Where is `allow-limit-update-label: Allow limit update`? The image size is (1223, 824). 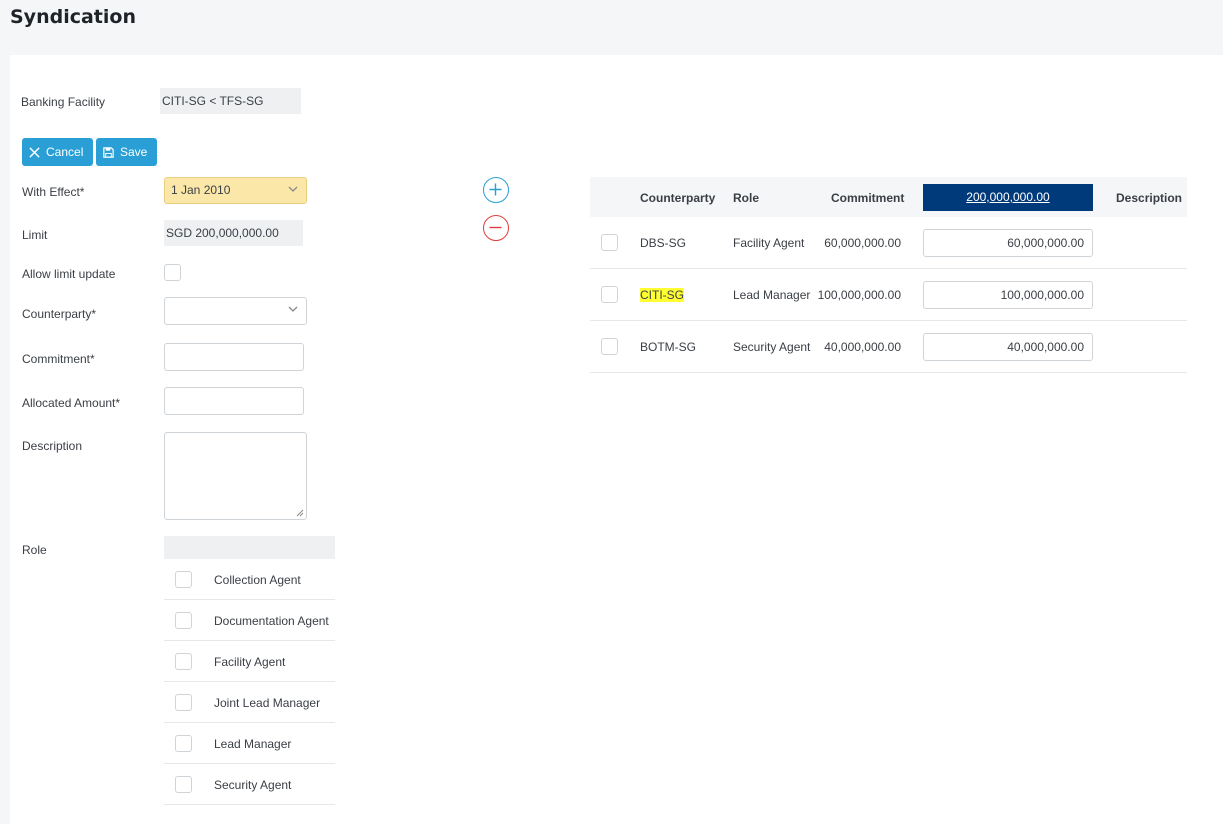
allow-limit-update-label: Allow limit update is located at coordinates (69, 274).